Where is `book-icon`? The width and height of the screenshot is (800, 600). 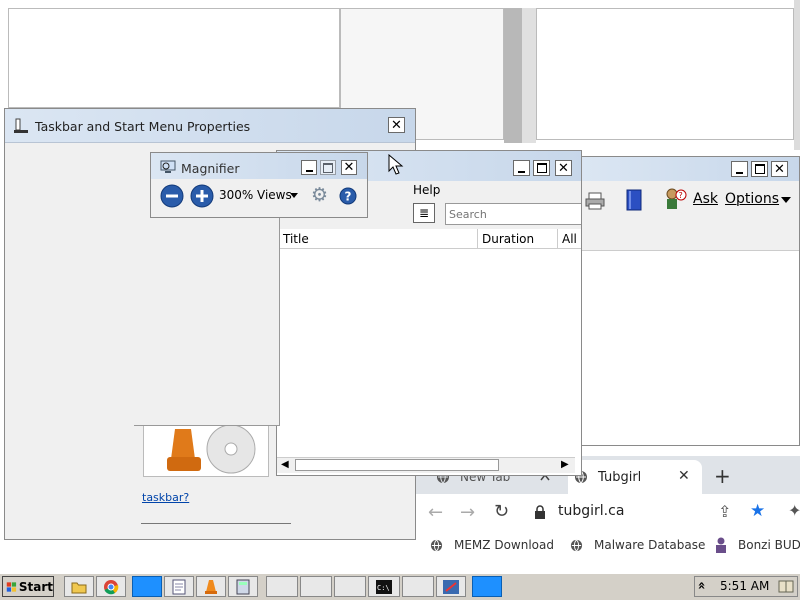
book-icon is located at coordinates (634, 200).